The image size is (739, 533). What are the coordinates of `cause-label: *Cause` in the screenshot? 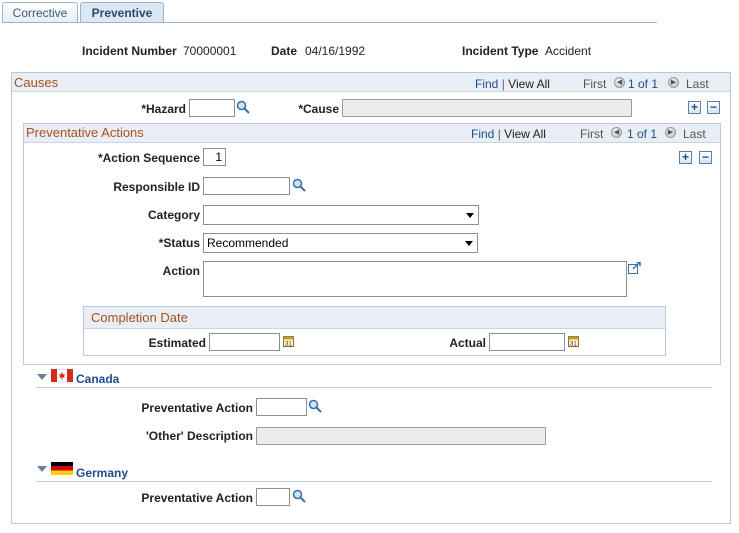 It's located at (318, 109).